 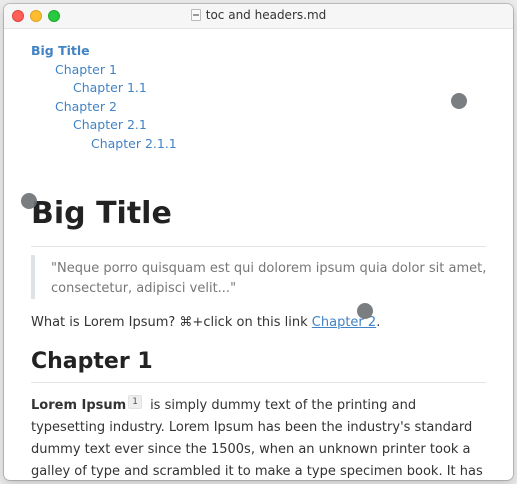 What do you see at coordinates (110, 87) in the screenshot?
I see `toc-item-chapter-1-1: Chapter 1.1` at bounding box center [110, 87].